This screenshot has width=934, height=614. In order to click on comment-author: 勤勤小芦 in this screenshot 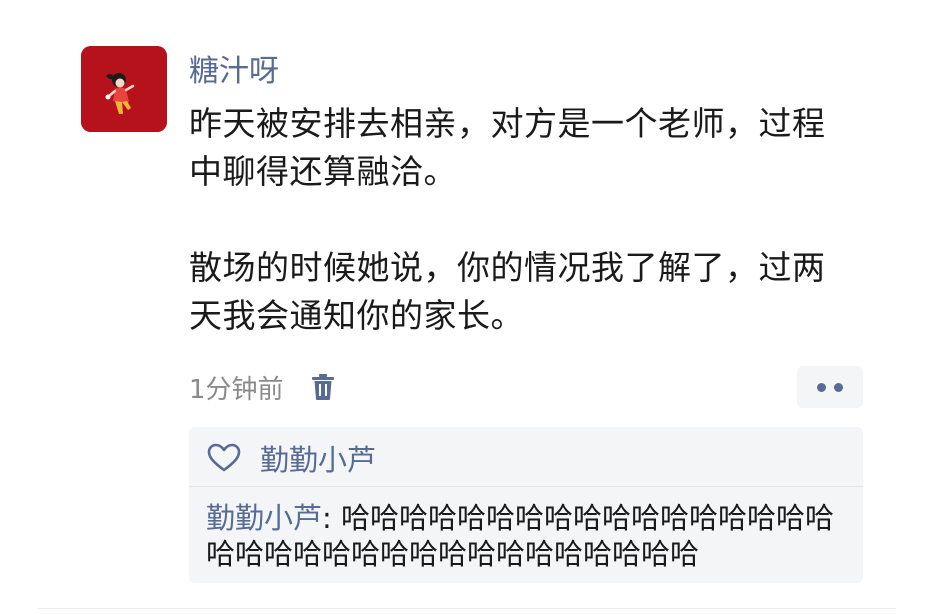, I will do `click(264, 518)`.